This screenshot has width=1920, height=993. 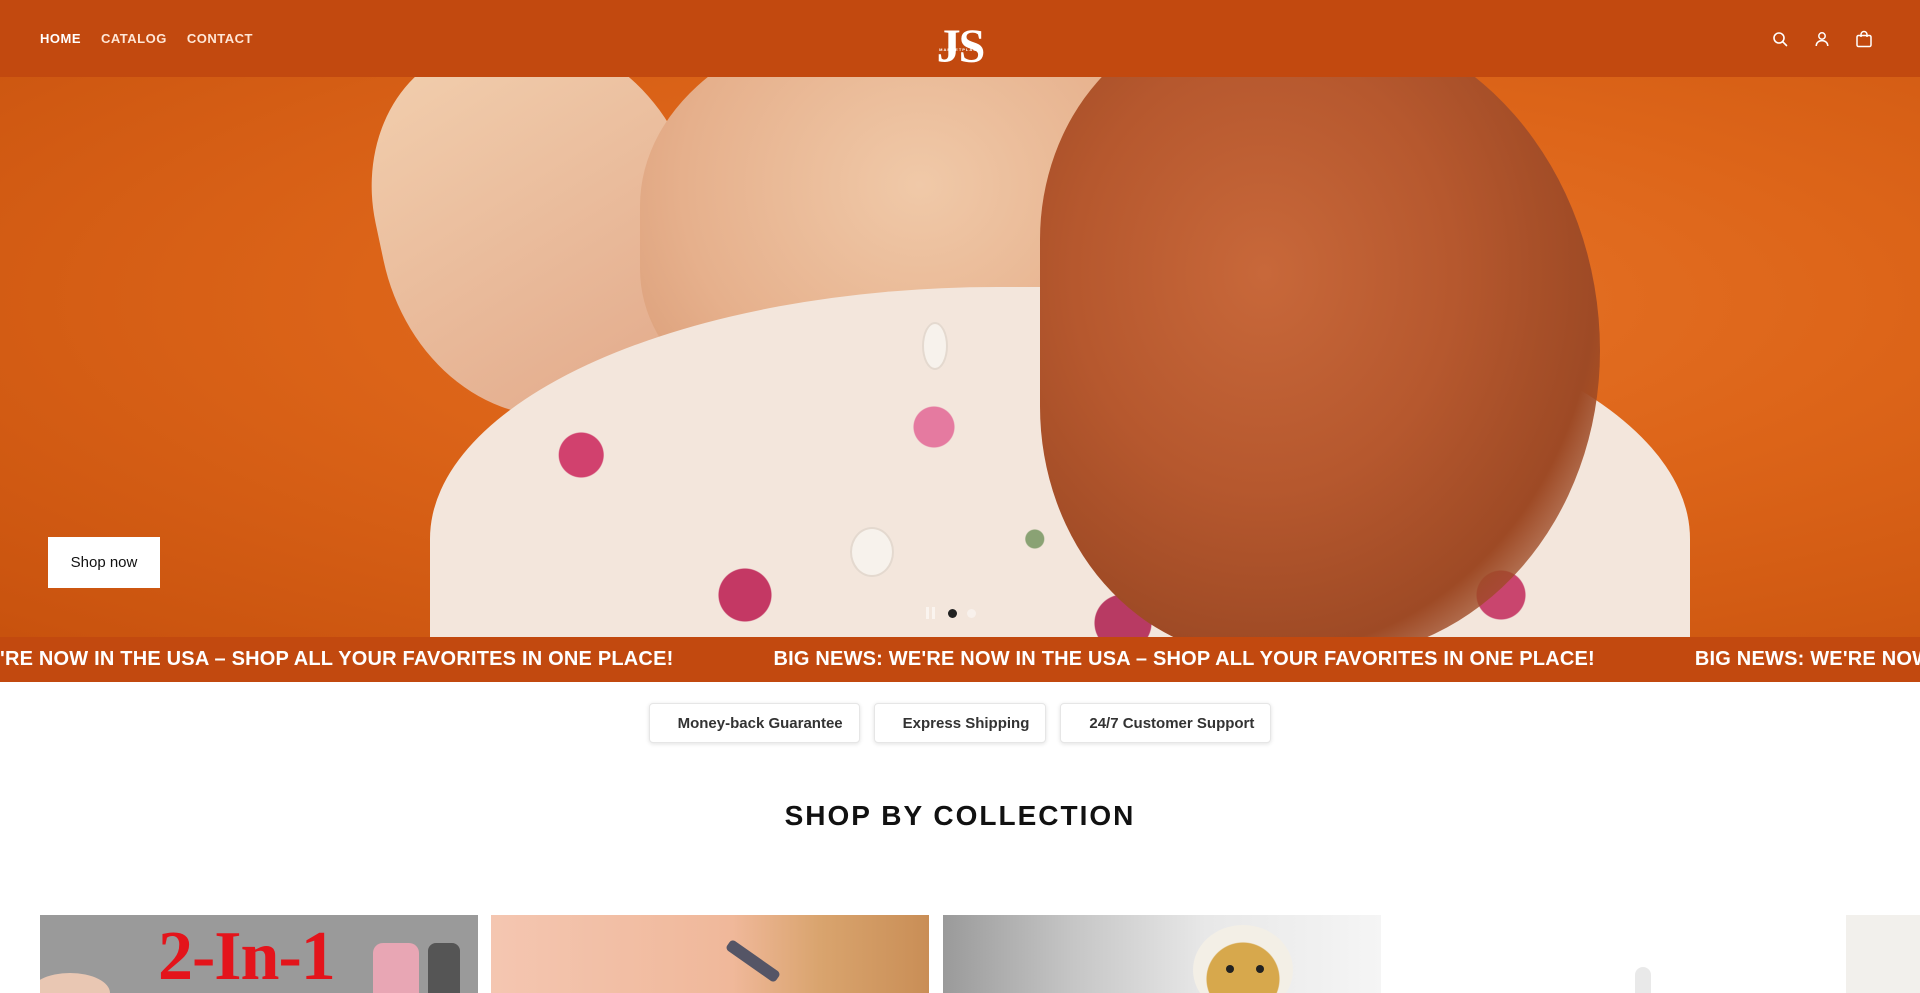 What do you see at coordinates (60, 38) in the screenshot?
I see `nav-home: HOME` at bounding box center [60, 38].